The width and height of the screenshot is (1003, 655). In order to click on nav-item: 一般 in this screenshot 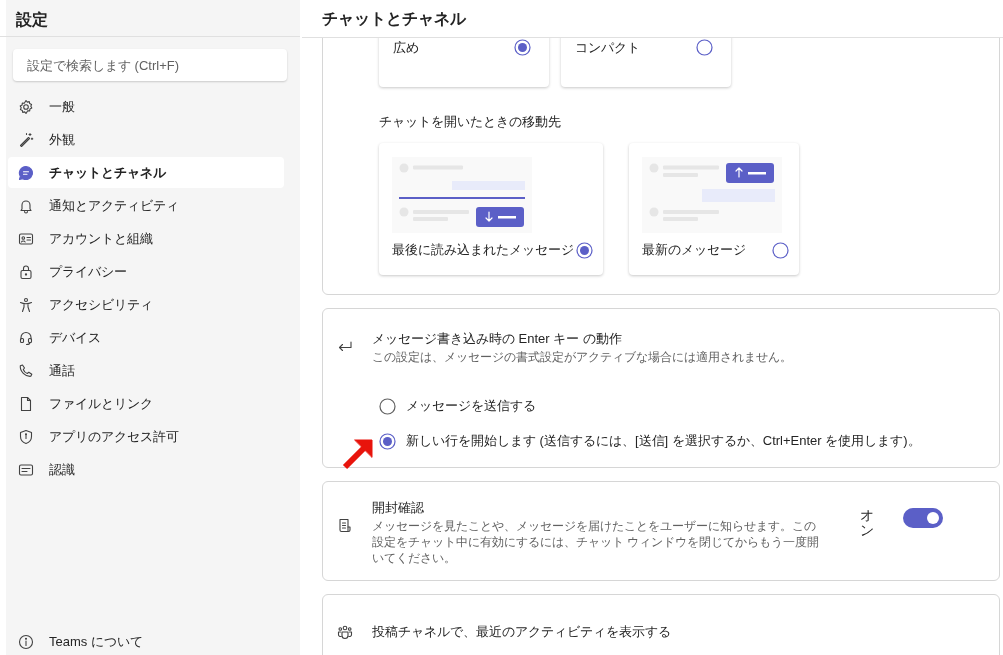, I will do `click(146, 106)`.